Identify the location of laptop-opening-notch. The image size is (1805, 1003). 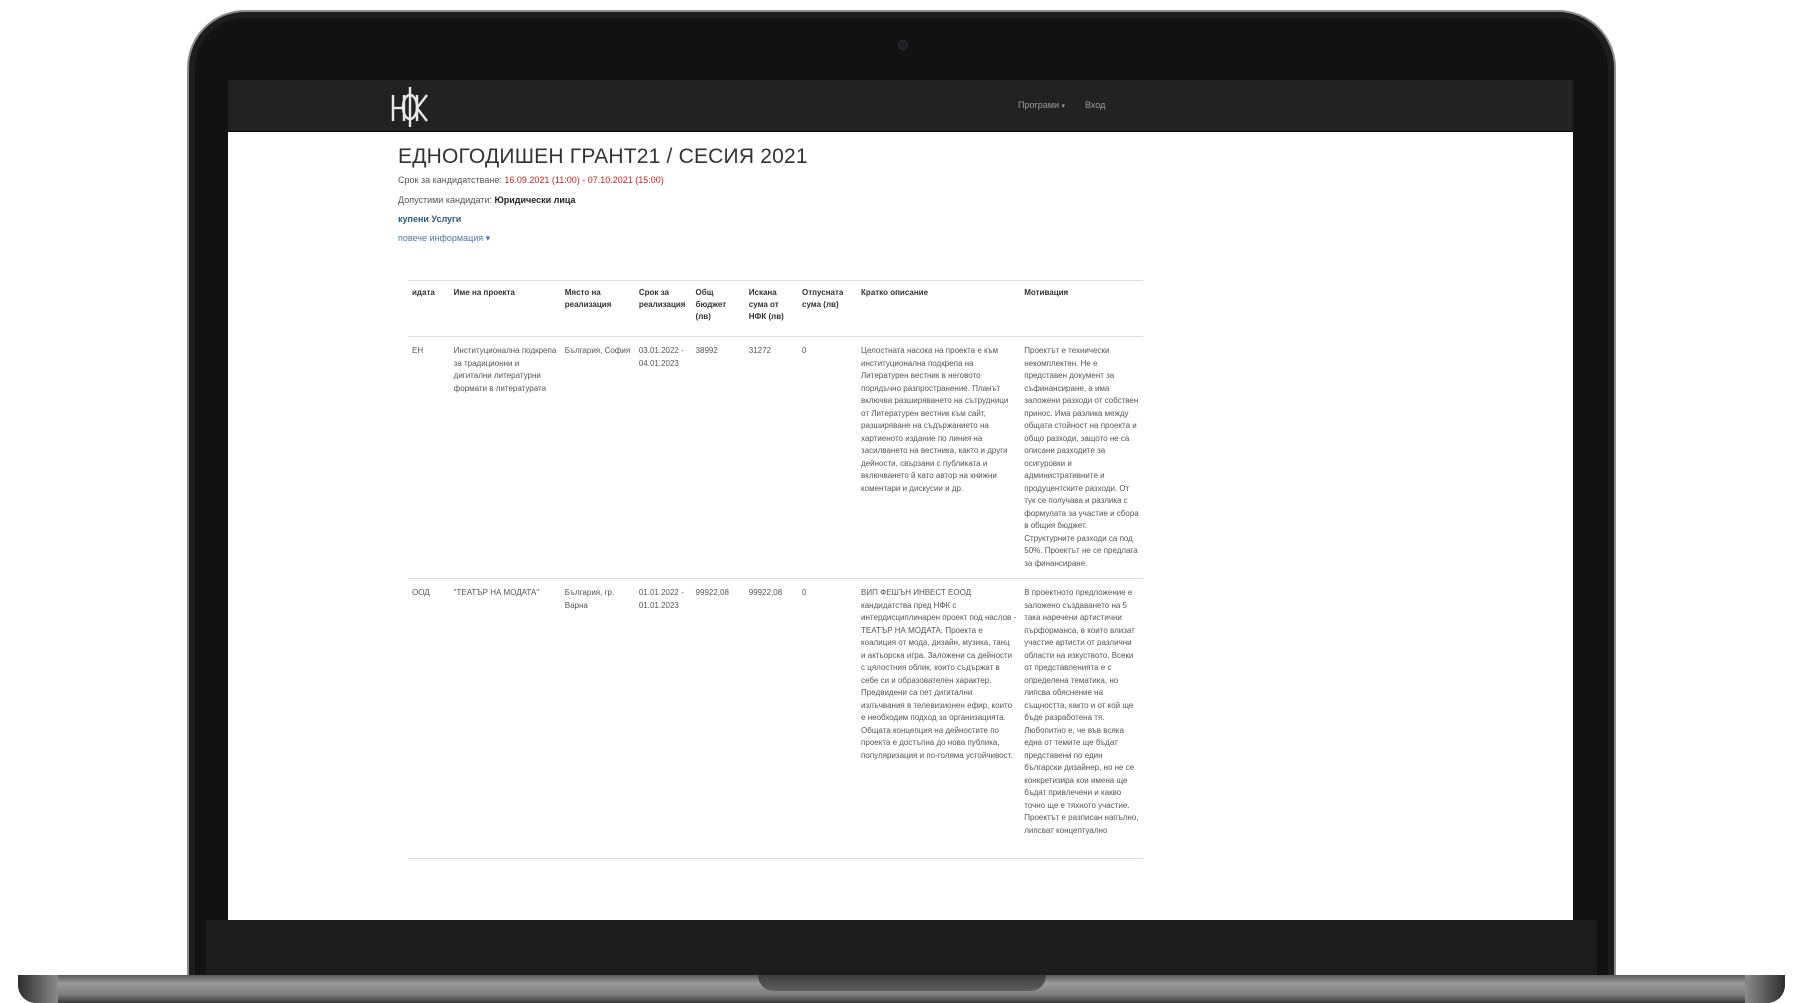
(902, 983).